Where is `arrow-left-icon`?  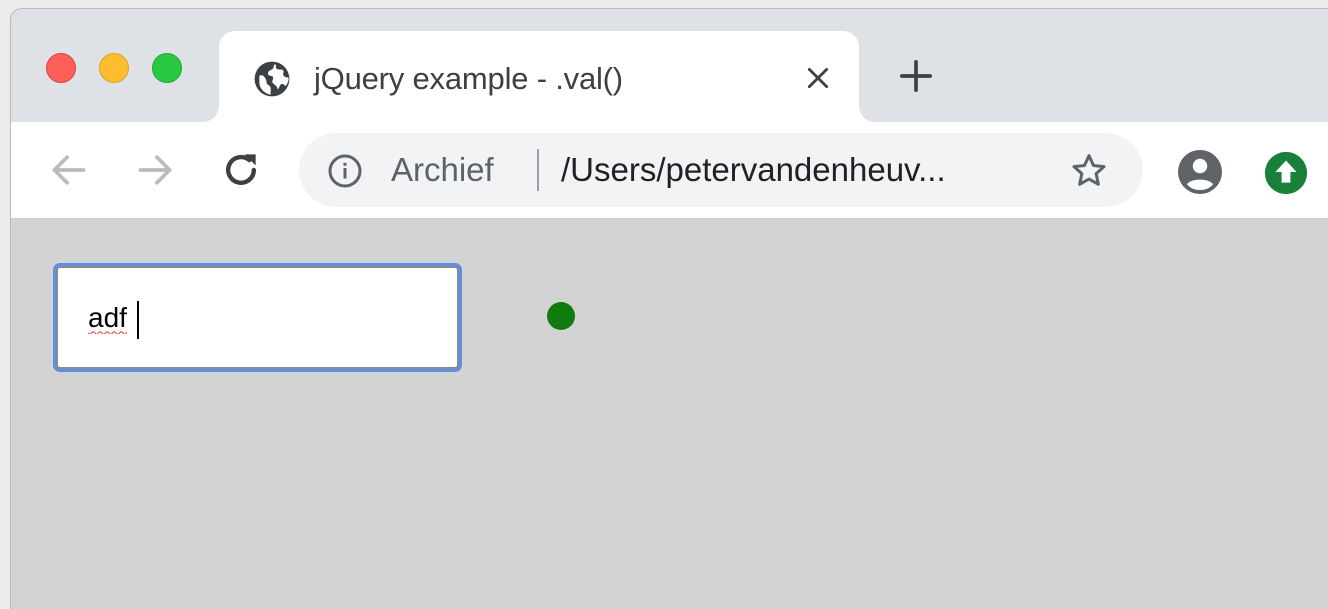 arrow-left-icon is located at coordinates (69, 170).